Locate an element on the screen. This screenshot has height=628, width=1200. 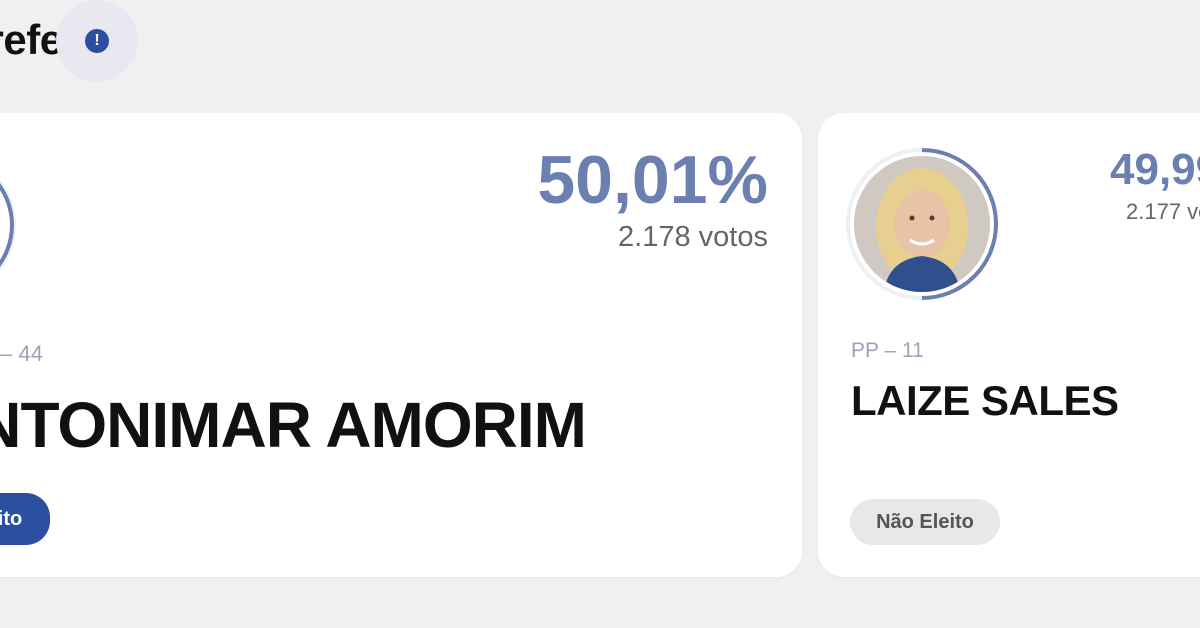
info-icon: ! is located at coordinates (97, 41).